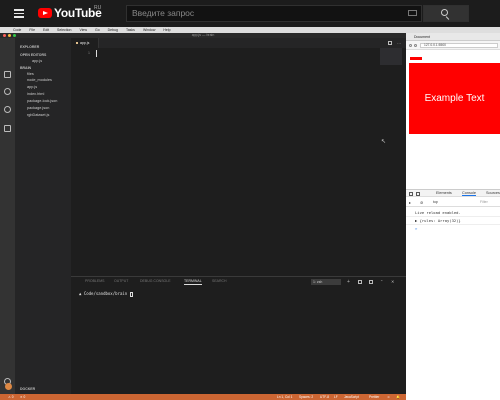  What do you see at coordinates (469, 193) in the screenshot?
I see `tab-console: Console` at bounding box center [469, 193].